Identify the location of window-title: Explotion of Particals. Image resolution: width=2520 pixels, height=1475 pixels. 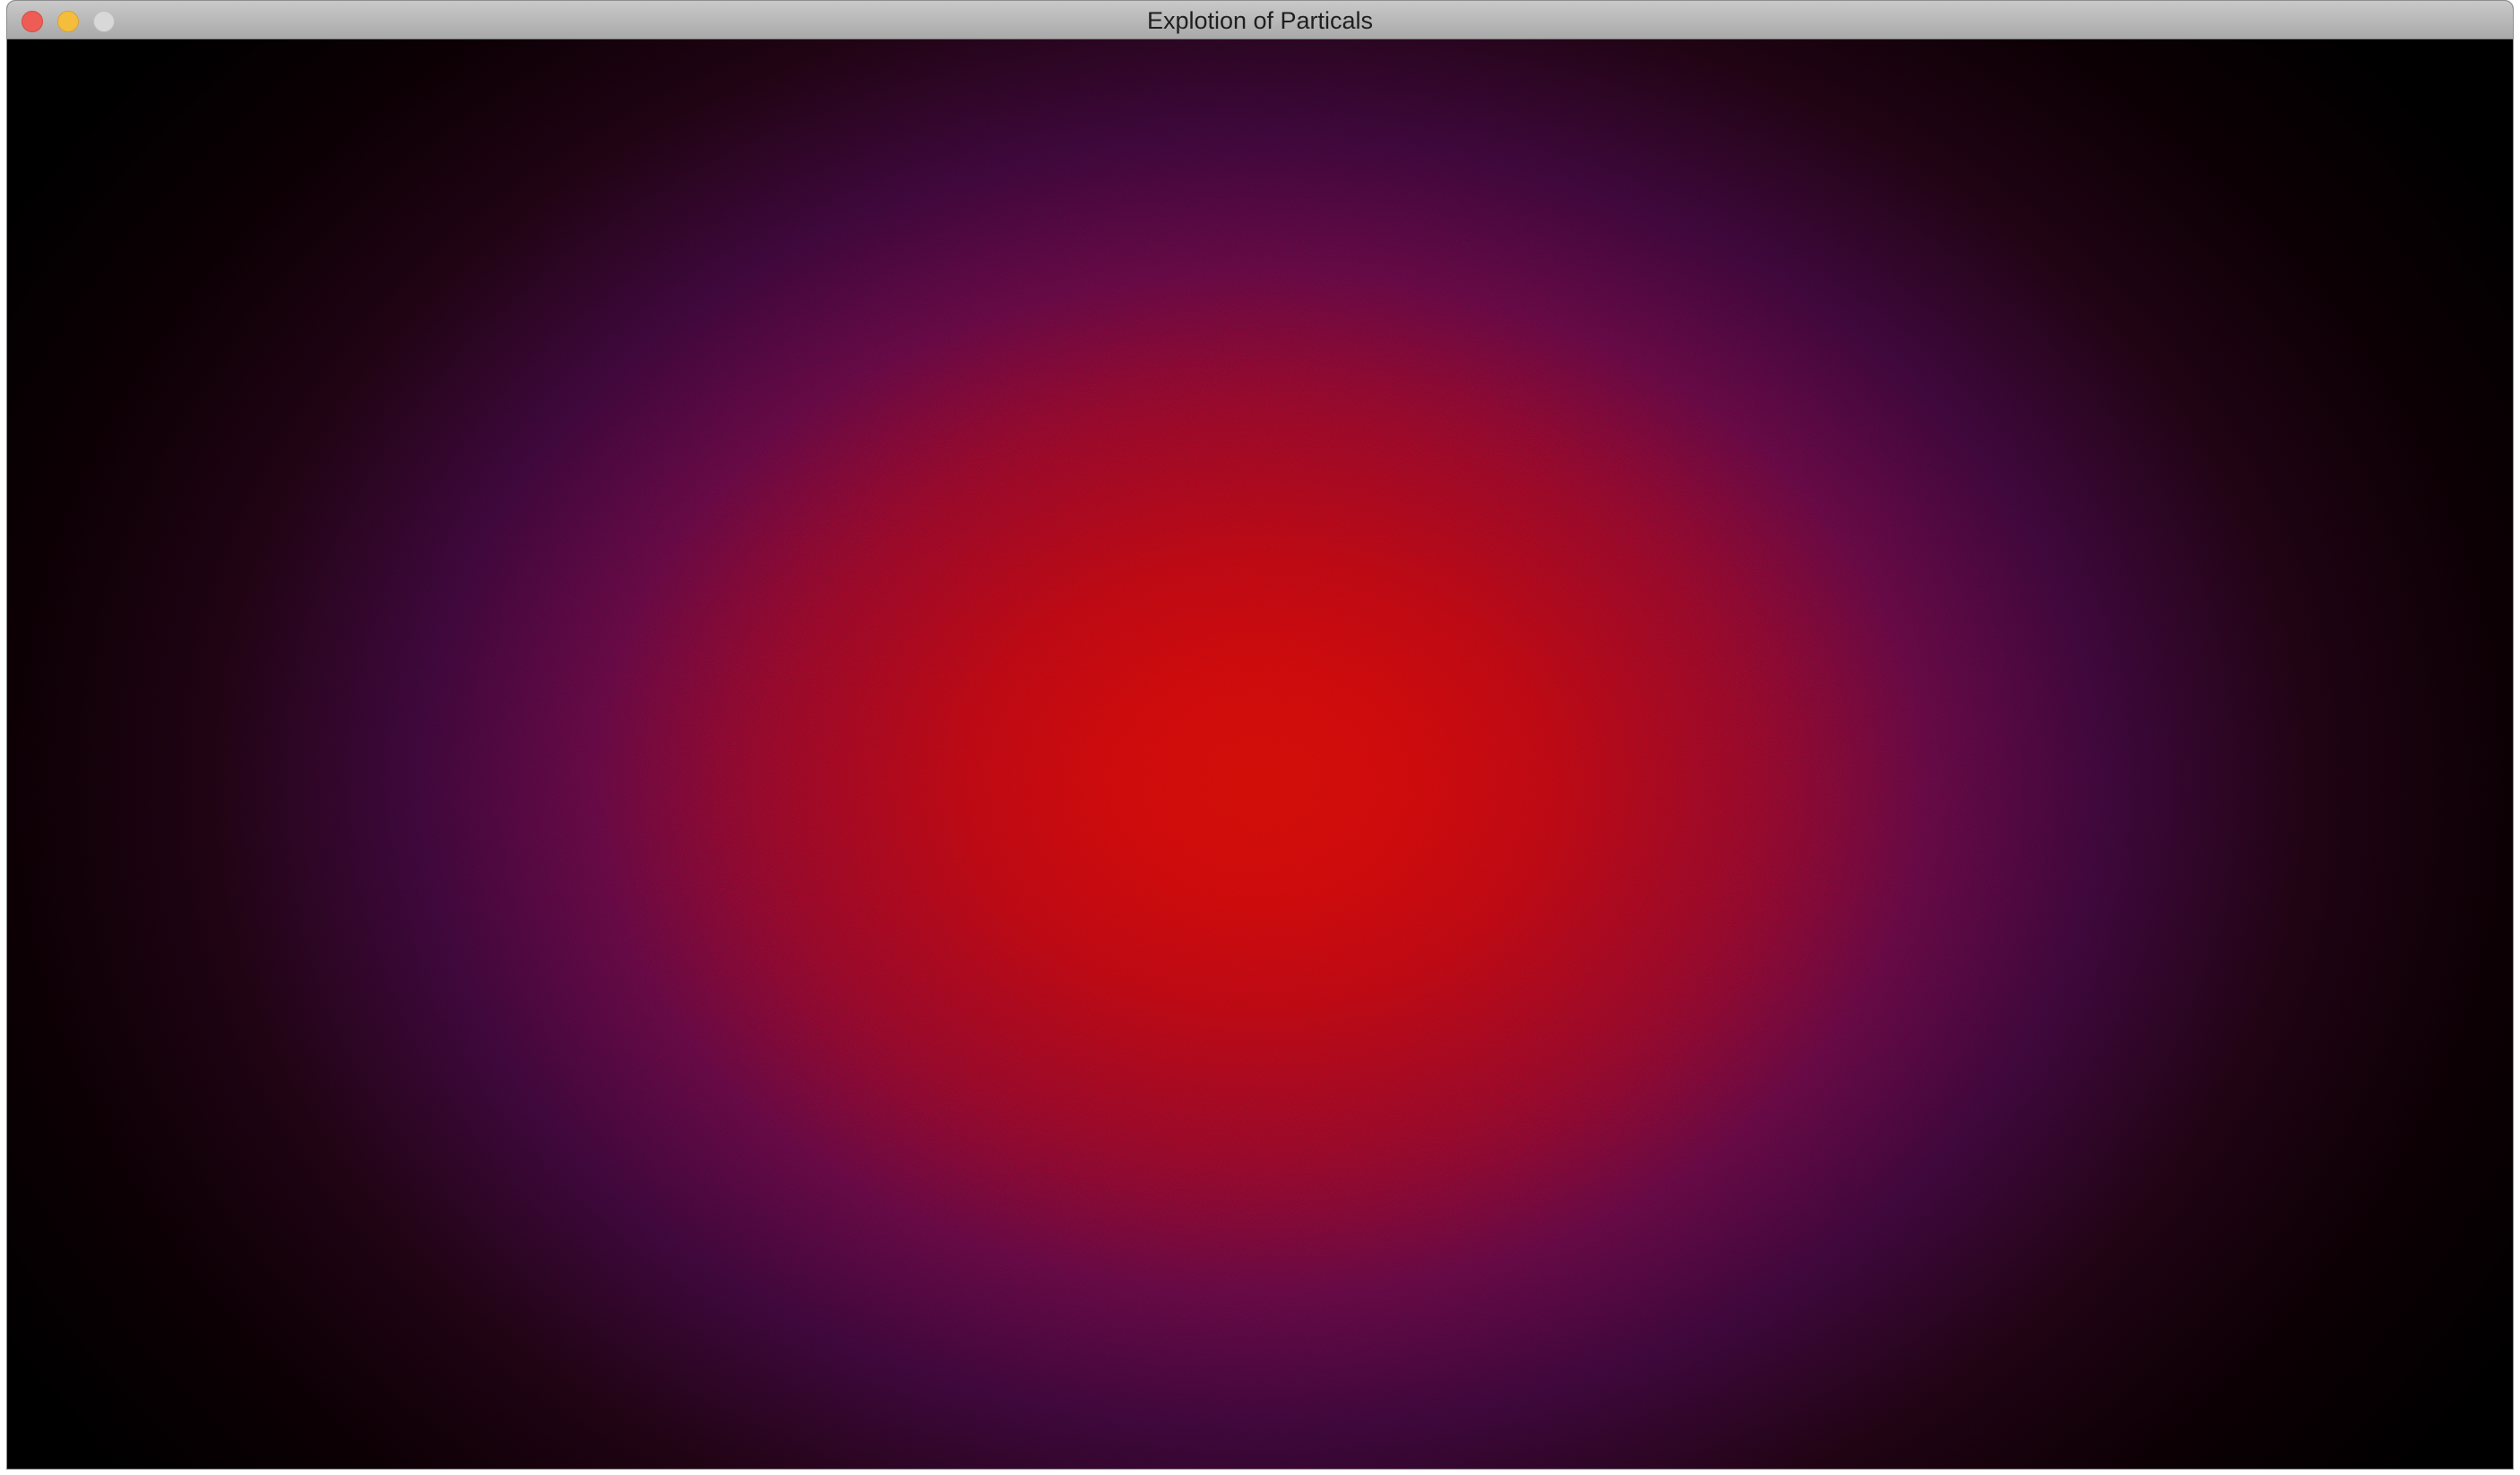
(1260, 20).